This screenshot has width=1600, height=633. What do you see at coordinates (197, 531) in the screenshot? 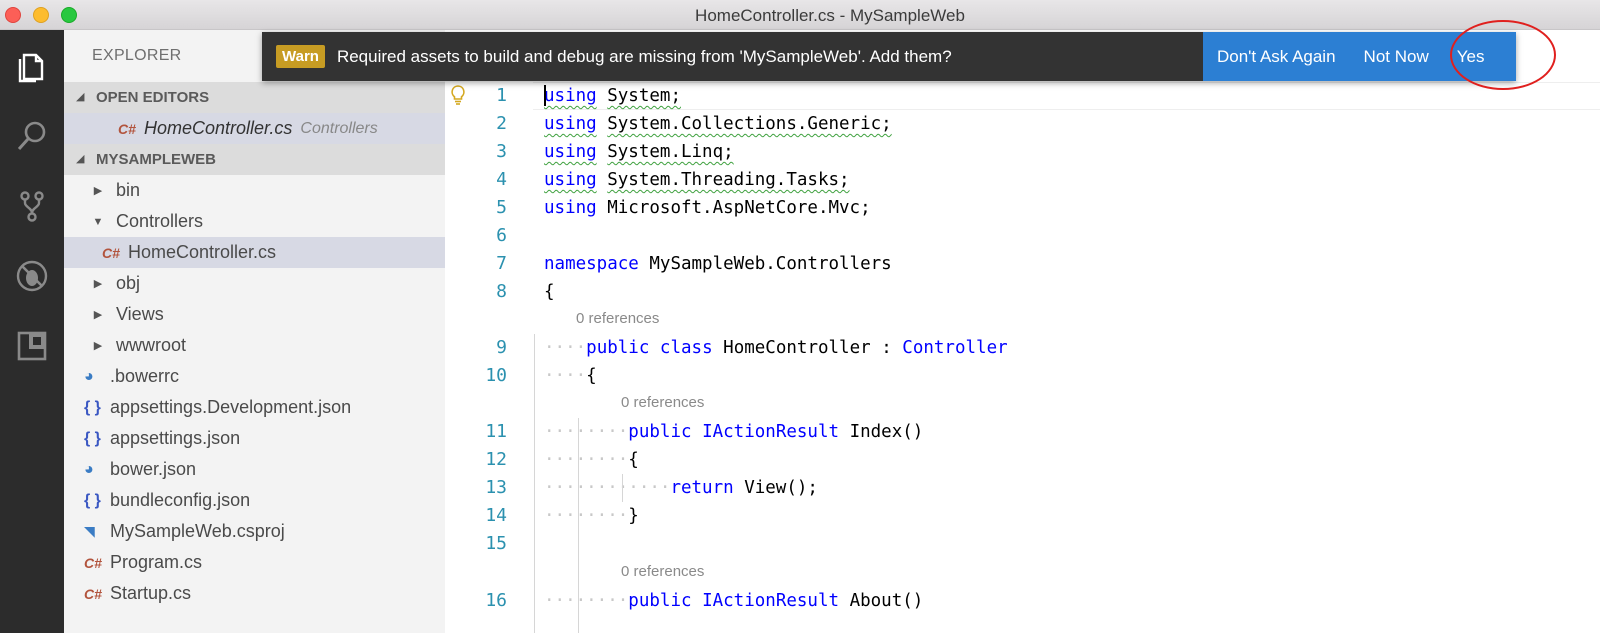
I see `file-tree-label: MySampleWeb.csproj` at bounding box center [197, 531].